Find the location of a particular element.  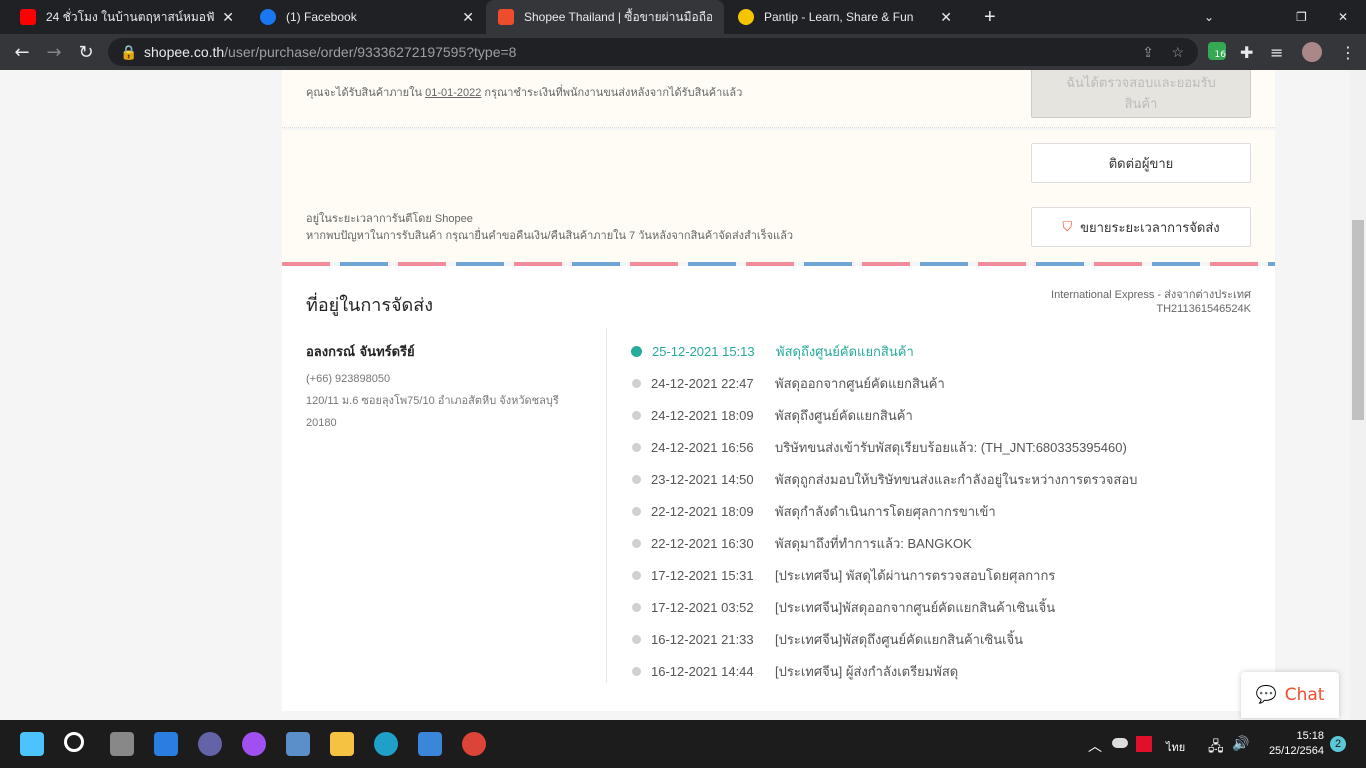

tracking-number: TH211361546524K is located at coordinates (1203, 309).